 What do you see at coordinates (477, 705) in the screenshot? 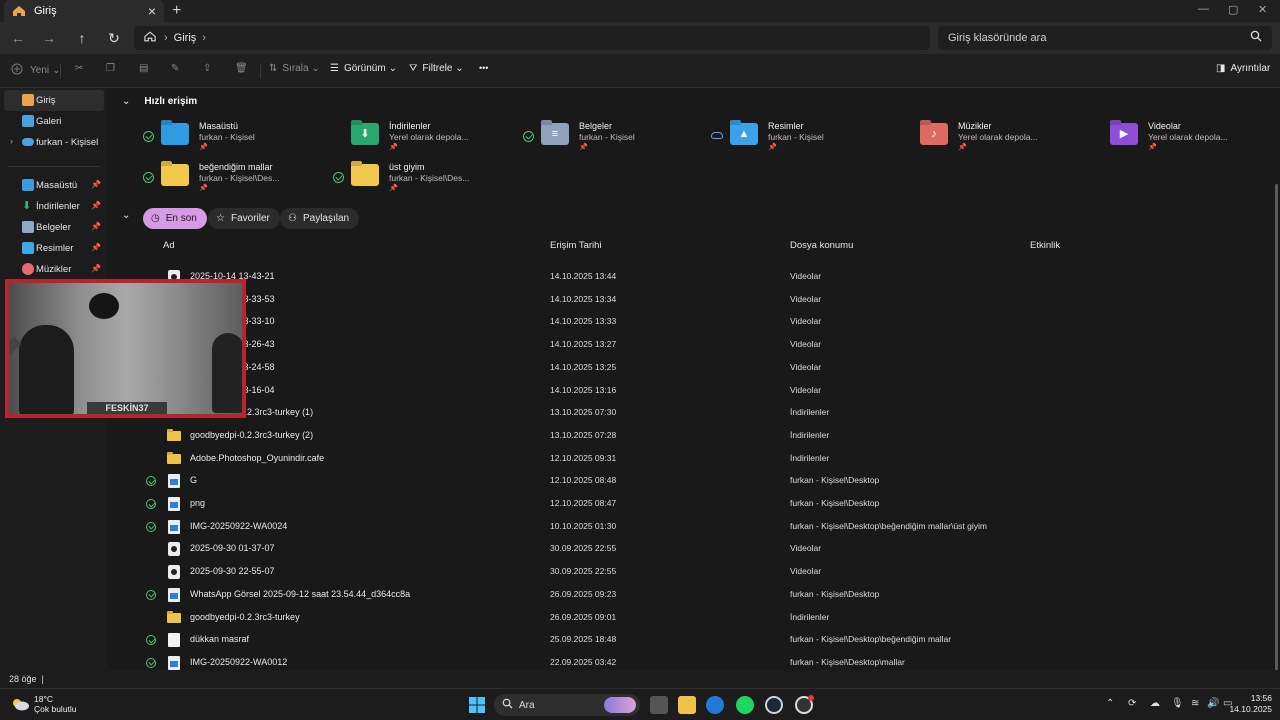
I see `windows-start-icon` at bounding box center [477, 705].